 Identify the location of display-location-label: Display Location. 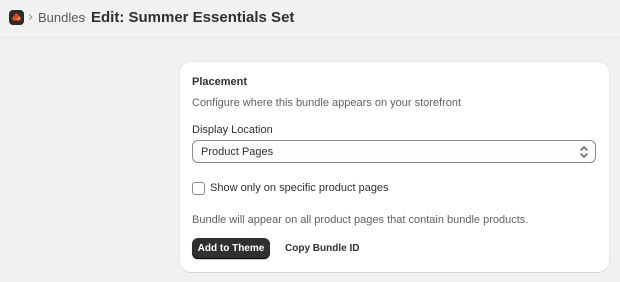
(232, 130).